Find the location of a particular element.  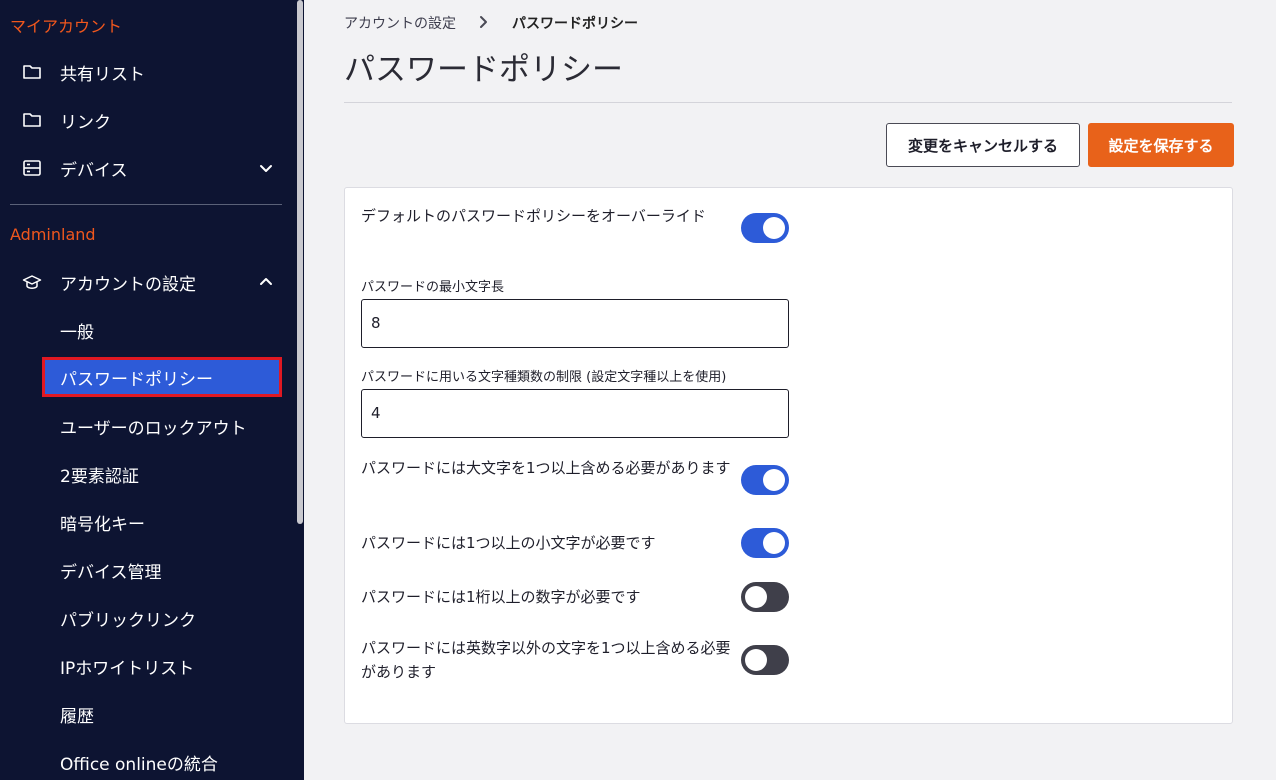

uppercase-toggle is located at coordinates (765, 480).